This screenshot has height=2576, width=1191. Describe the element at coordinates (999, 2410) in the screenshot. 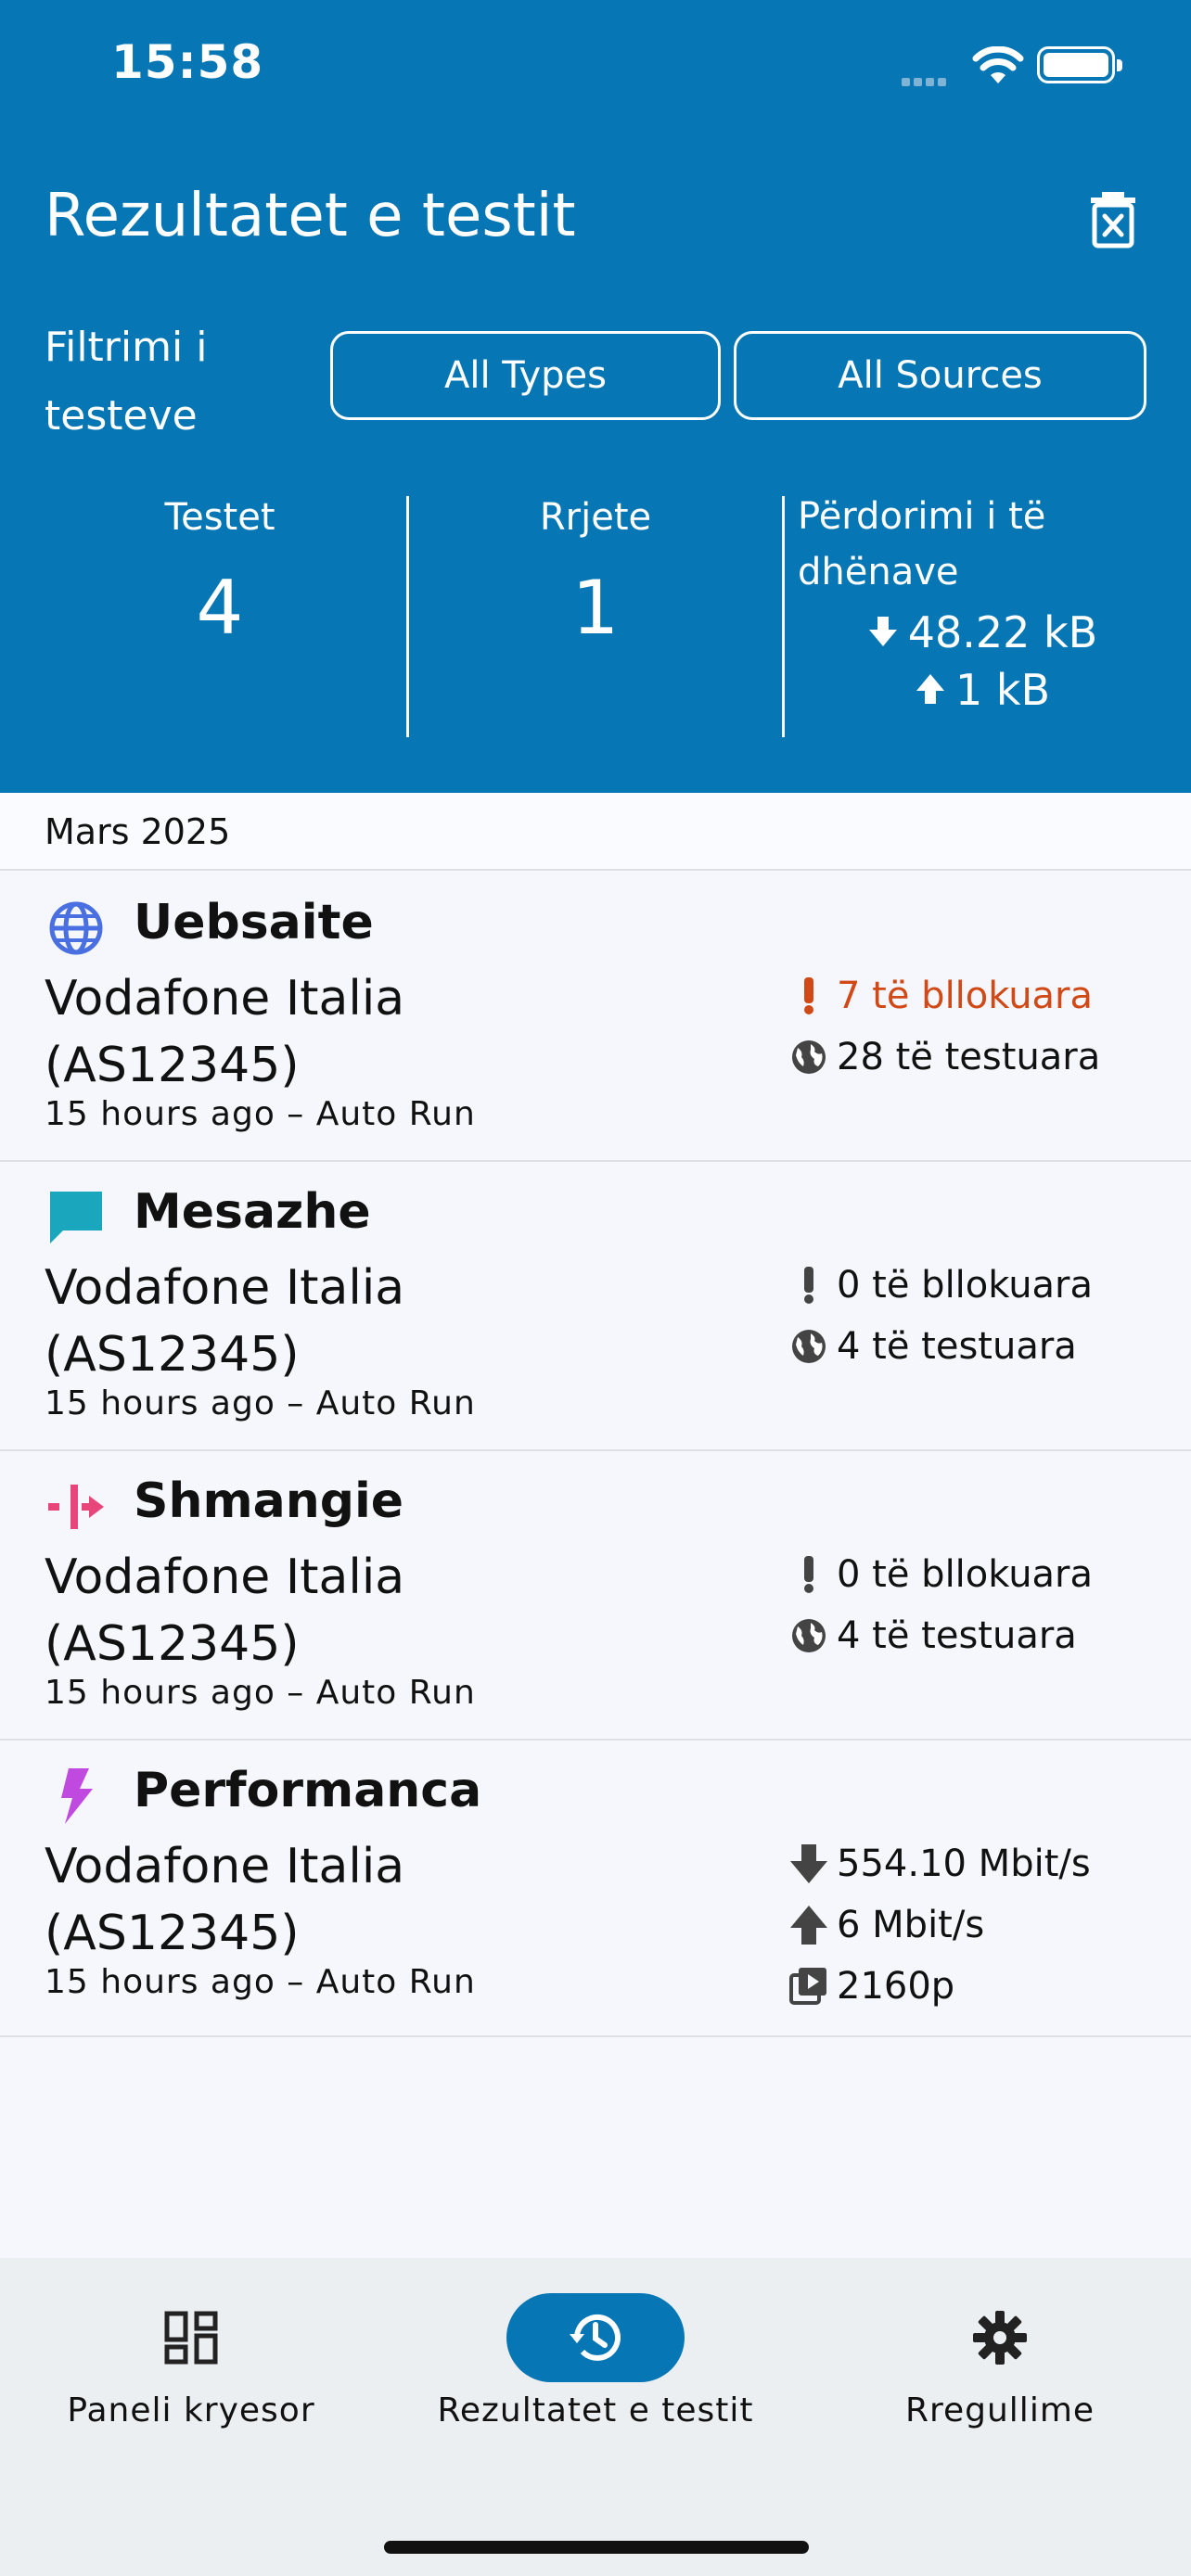

I see `nav-settings-label: Rregullime` at that location.